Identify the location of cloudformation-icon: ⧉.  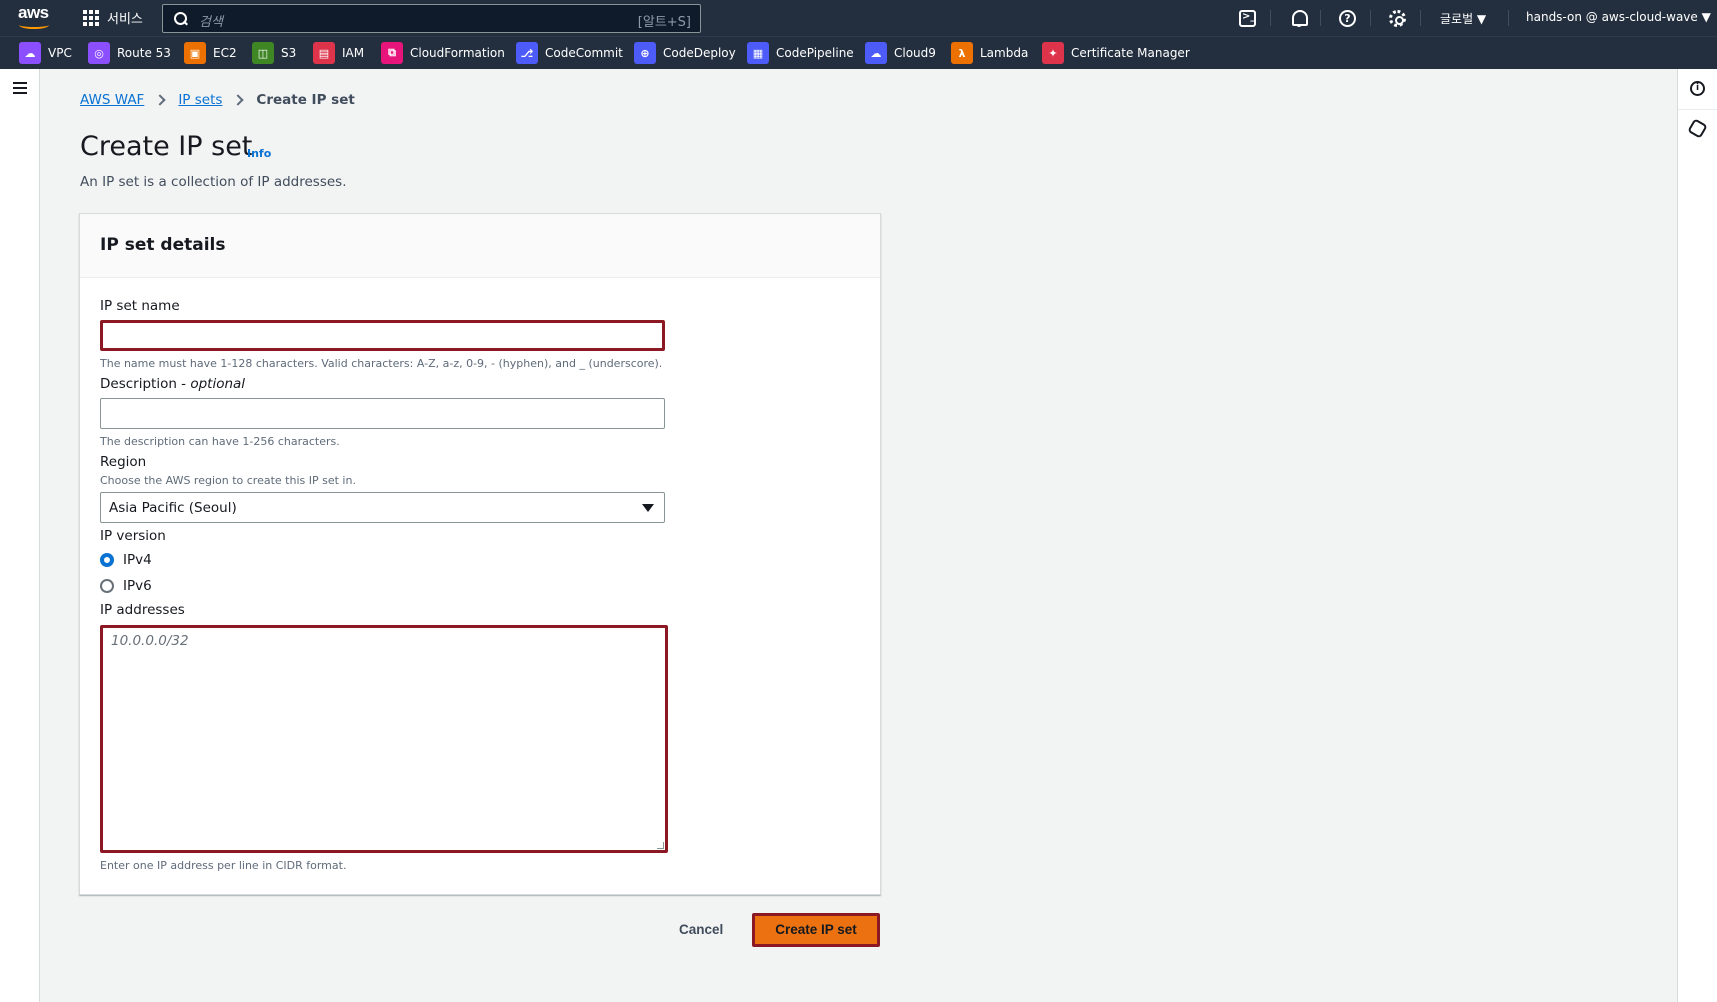
(392, 53).